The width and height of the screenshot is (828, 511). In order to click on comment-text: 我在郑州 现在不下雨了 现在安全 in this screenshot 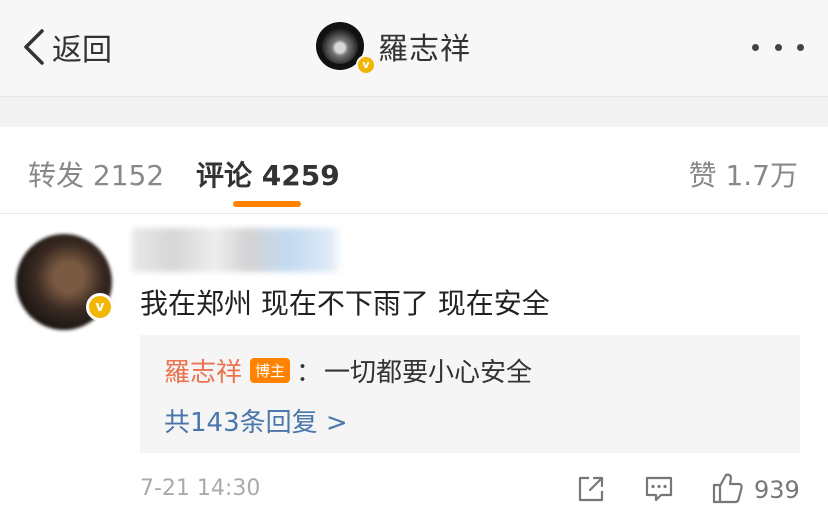, I will do `click(345, 303)`.